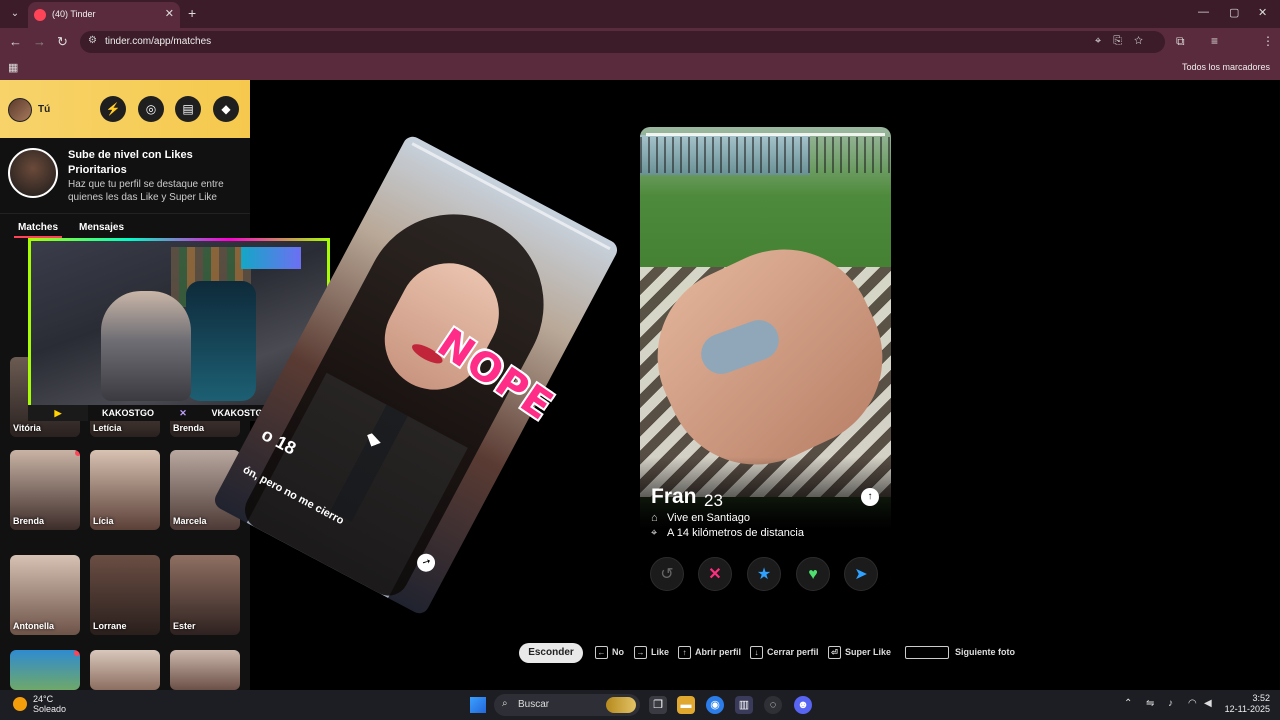 The height and width of the screenshot is (720, 1280). I want to click on chrome-icon: ◉, so click(715, 705).